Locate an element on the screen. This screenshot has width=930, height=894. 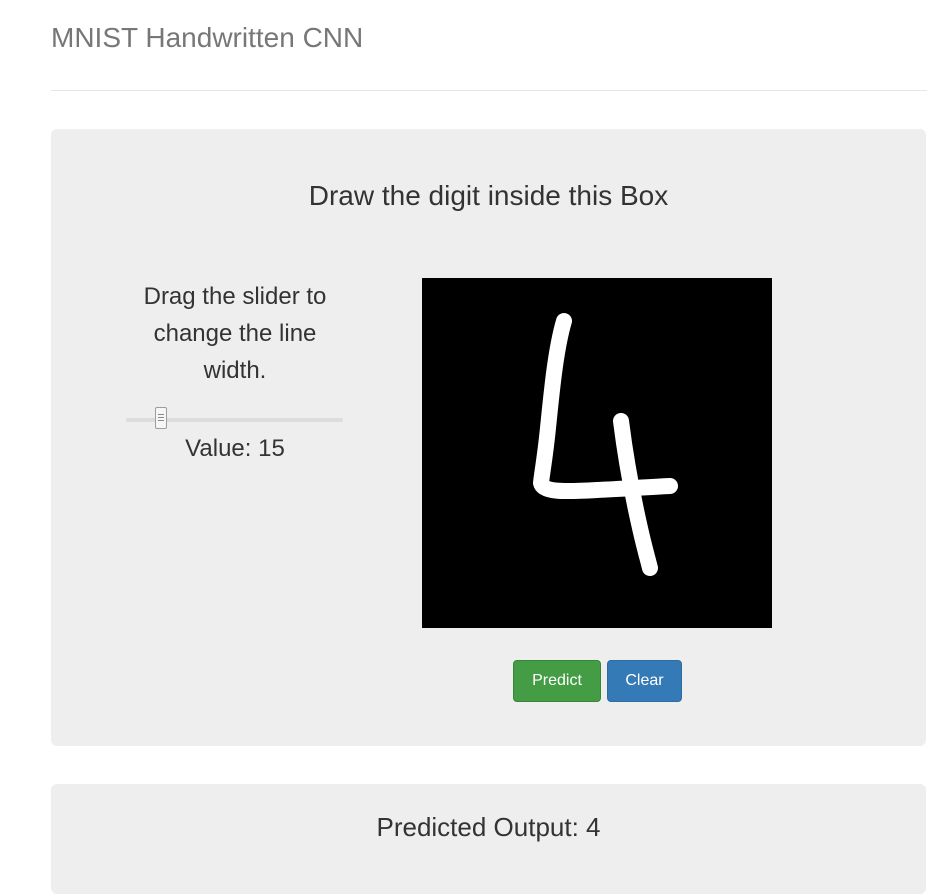
slider-value-label: Value: 15 is located at coordinates (235, 449).